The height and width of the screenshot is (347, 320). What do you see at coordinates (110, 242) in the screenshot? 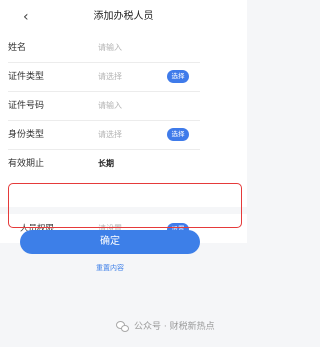
I see `confirm-button: 确定` at bounding box center [110, 242].